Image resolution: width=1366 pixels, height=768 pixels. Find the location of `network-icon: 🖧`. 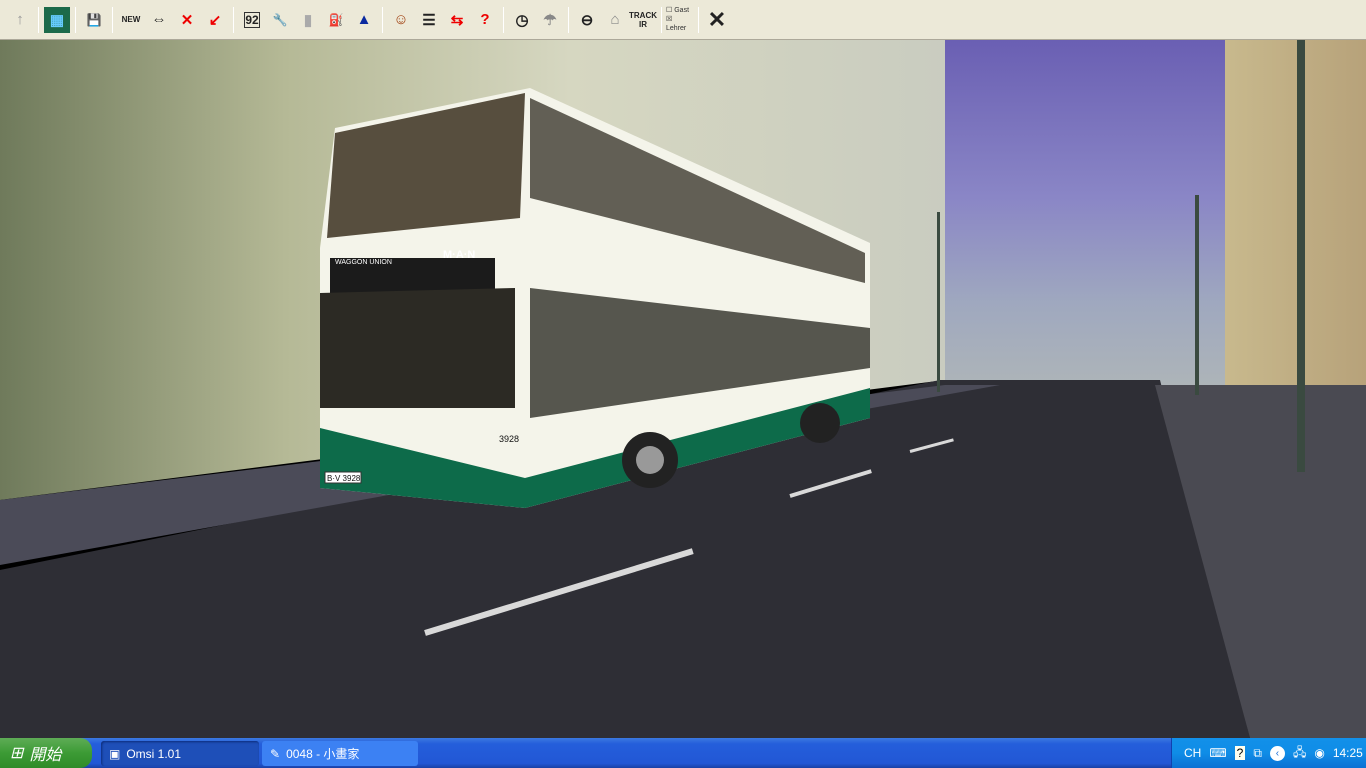

network-icon: 🖧 is located at coordinates (1299, 753).